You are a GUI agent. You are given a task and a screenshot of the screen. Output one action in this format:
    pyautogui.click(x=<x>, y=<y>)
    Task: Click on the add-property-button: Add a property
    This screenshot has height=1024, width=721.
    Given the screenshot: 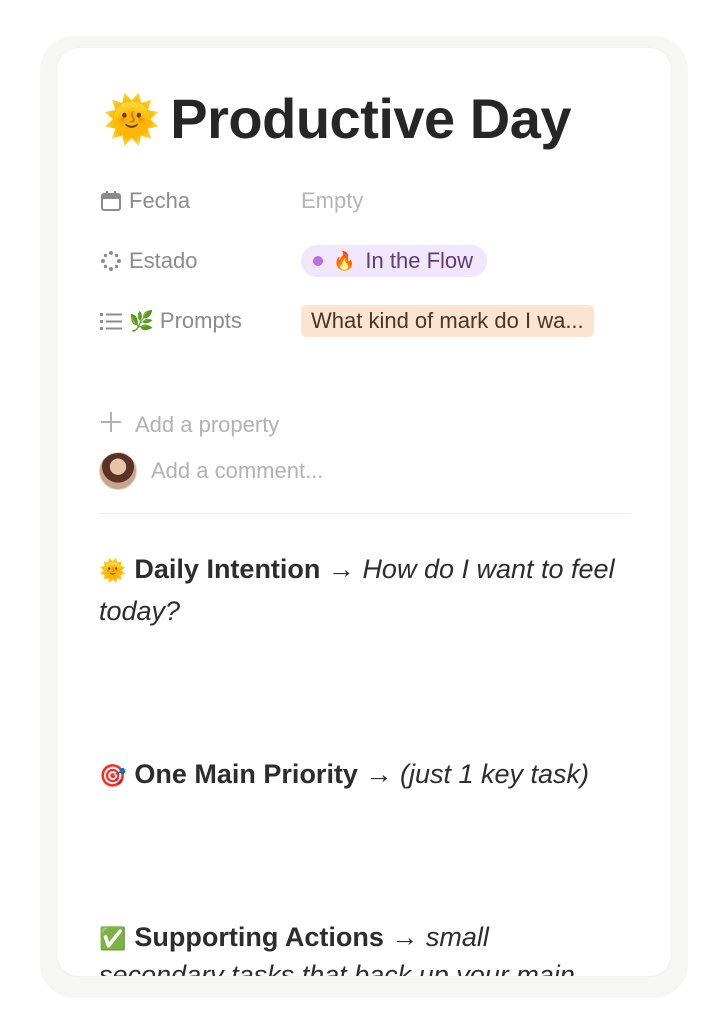 What is the action you would take?
    pyautogui.click(x=189, y=425)
    